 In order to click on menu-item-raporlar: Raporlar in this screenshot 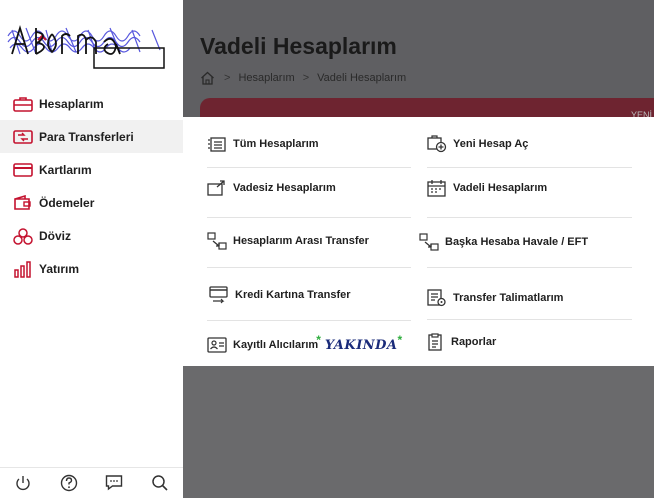, I will do `click(460, 342)`.